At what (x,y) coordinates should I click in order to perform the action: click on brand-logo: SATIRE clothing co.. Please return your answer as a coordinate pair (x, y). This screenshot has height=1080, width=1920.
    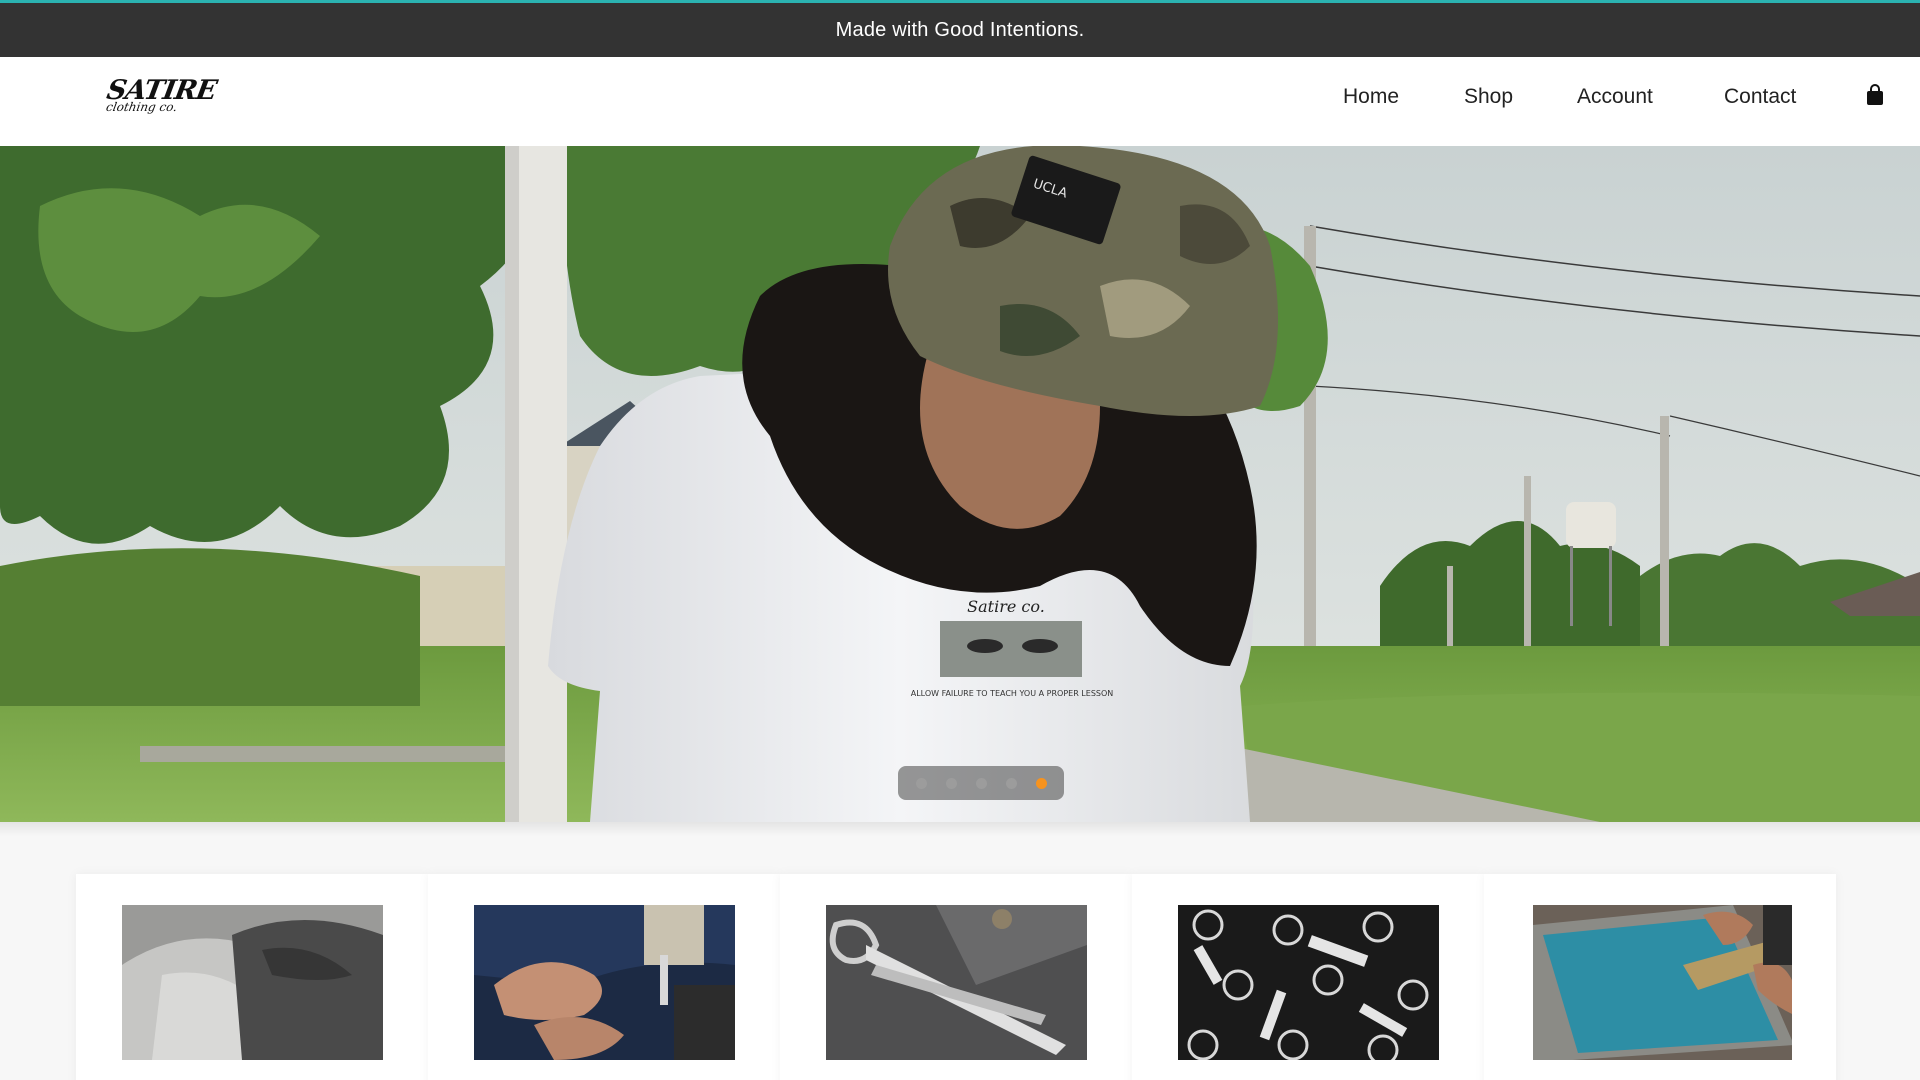
    Looking at the image, I should click on (160, 96).